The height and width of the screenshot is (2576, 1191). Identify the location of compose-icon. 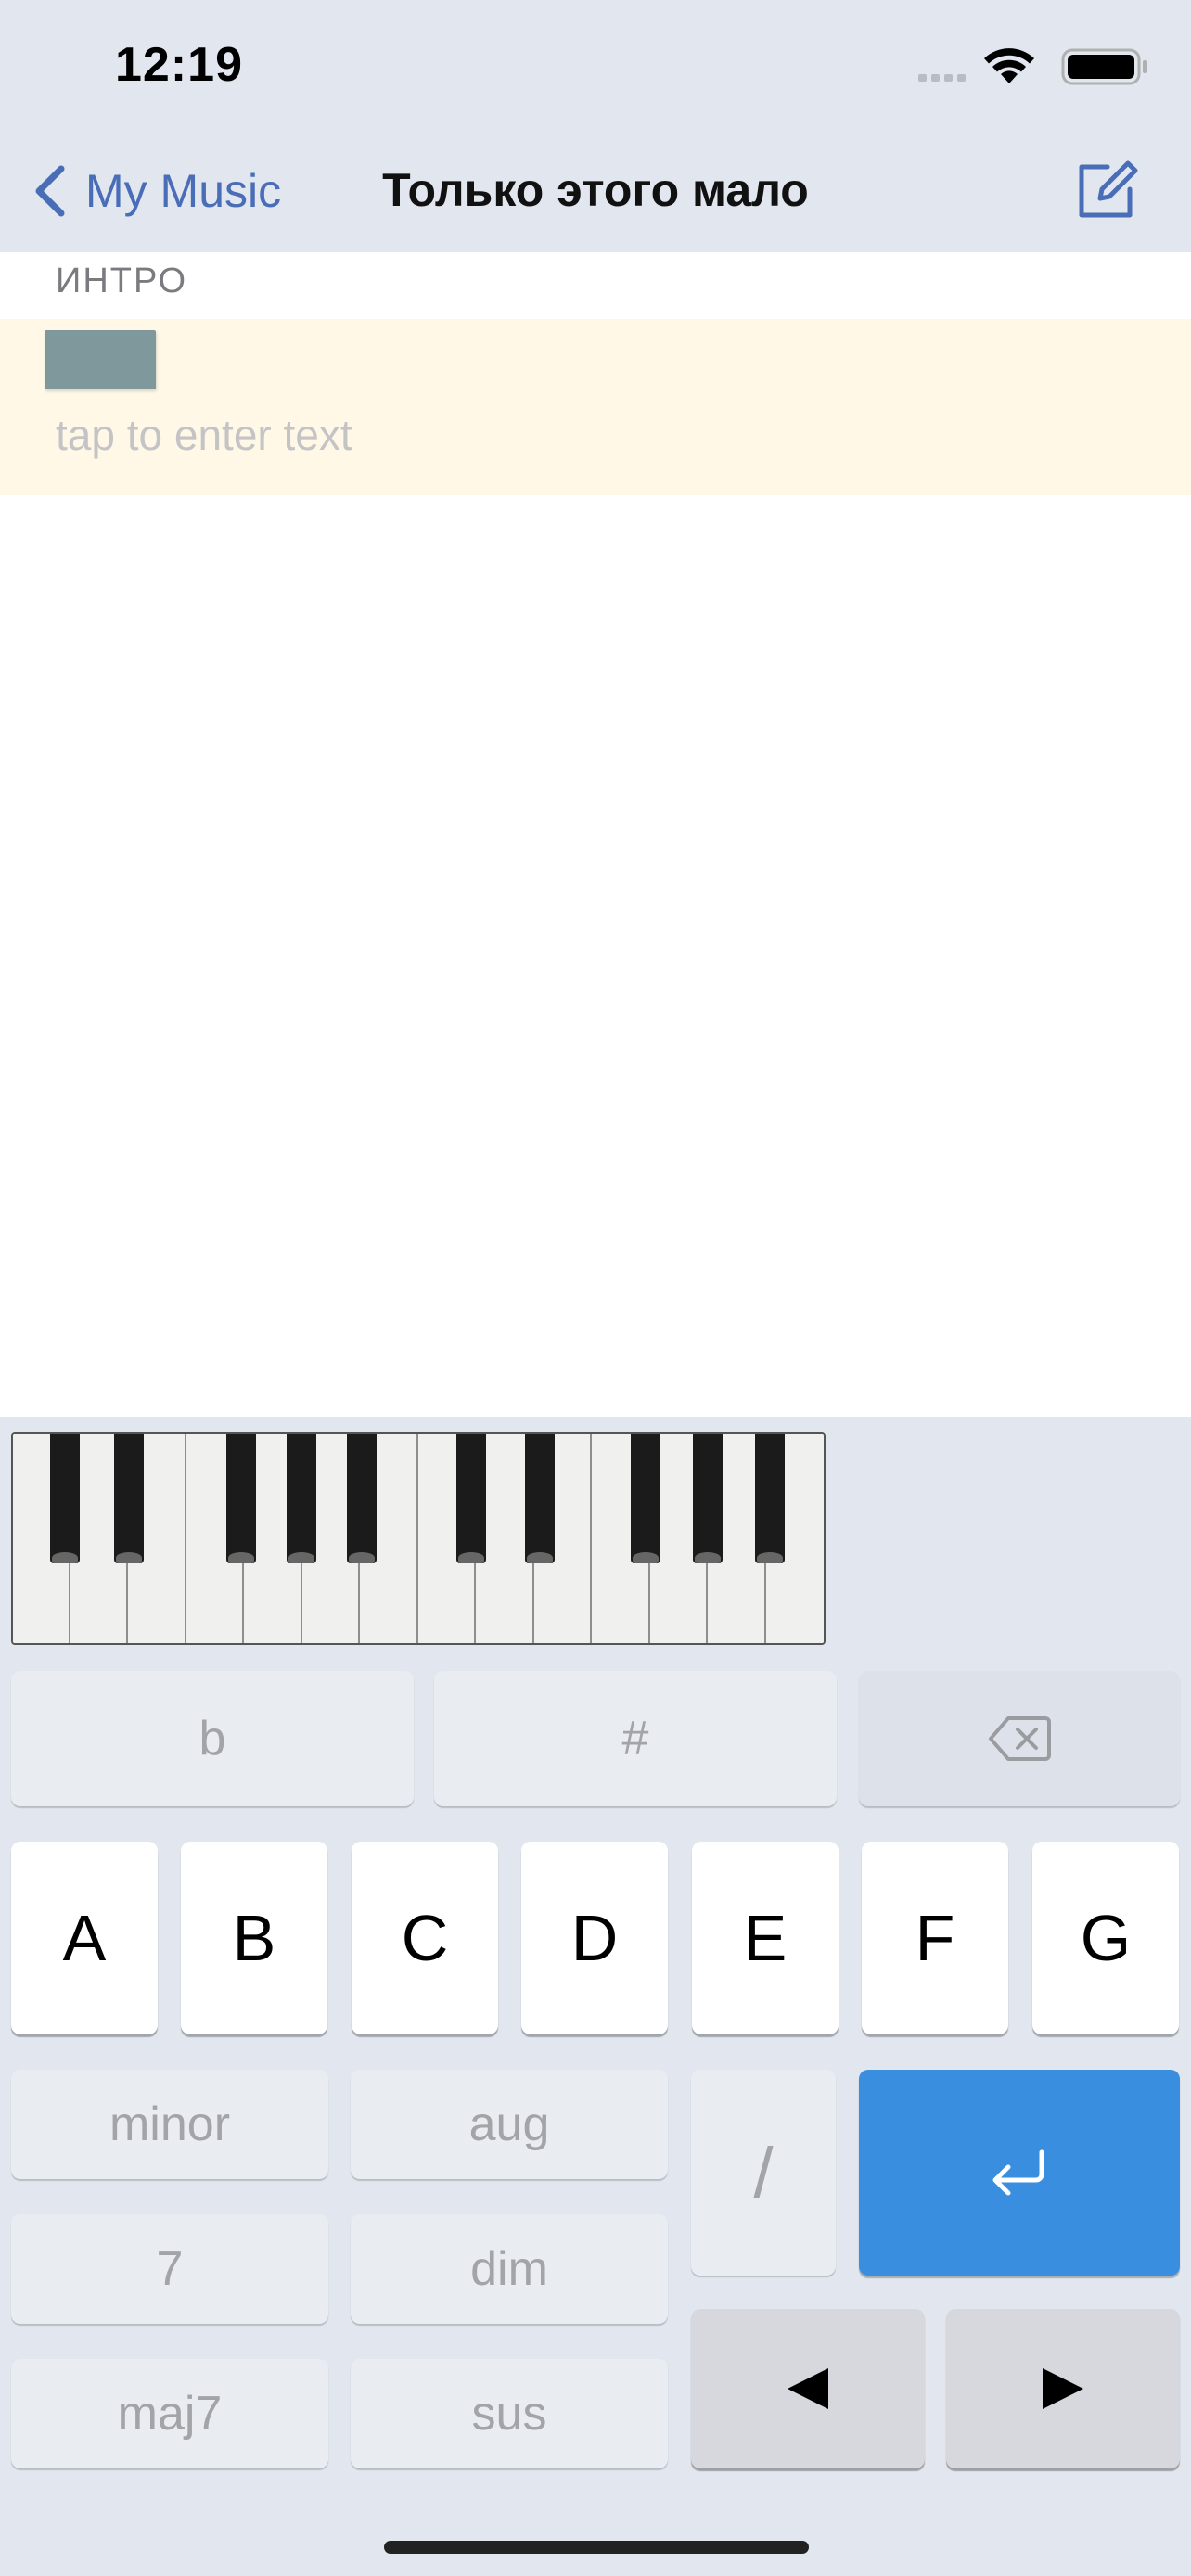
(1108, 189).